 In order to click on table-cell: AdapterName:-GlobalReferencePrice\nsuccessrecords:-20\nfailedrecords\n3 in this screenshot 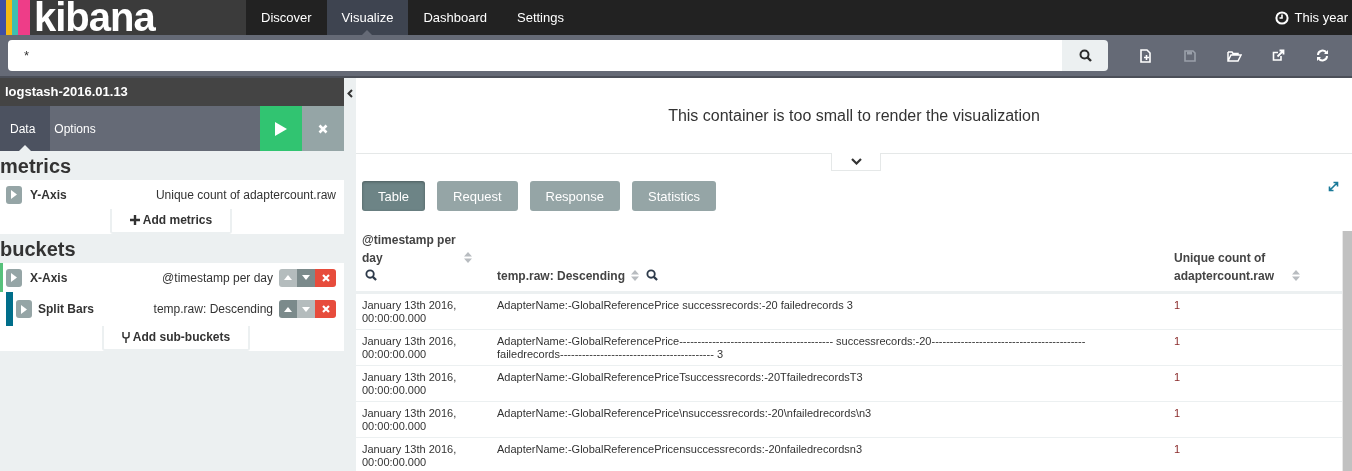, I will do `click(684, 413)`.